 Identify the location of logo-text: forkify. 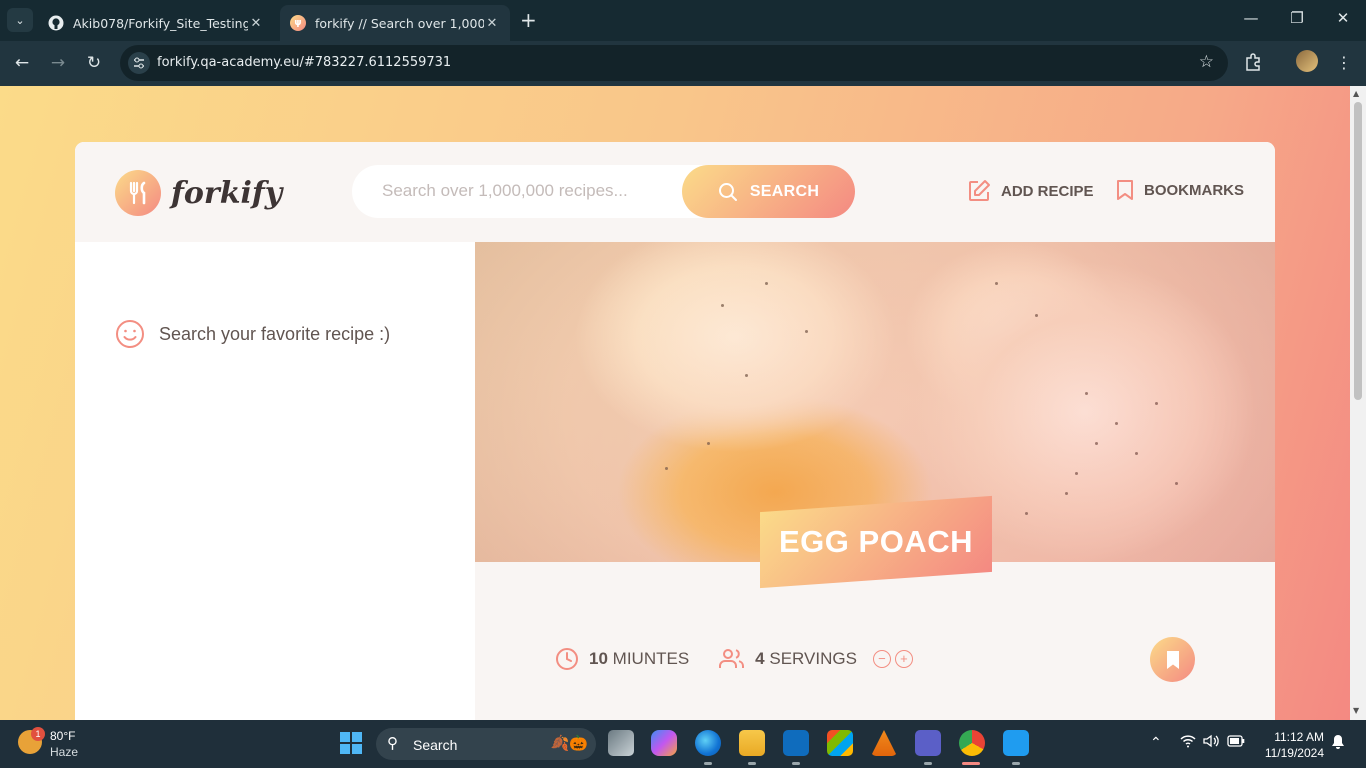
(227, 193).